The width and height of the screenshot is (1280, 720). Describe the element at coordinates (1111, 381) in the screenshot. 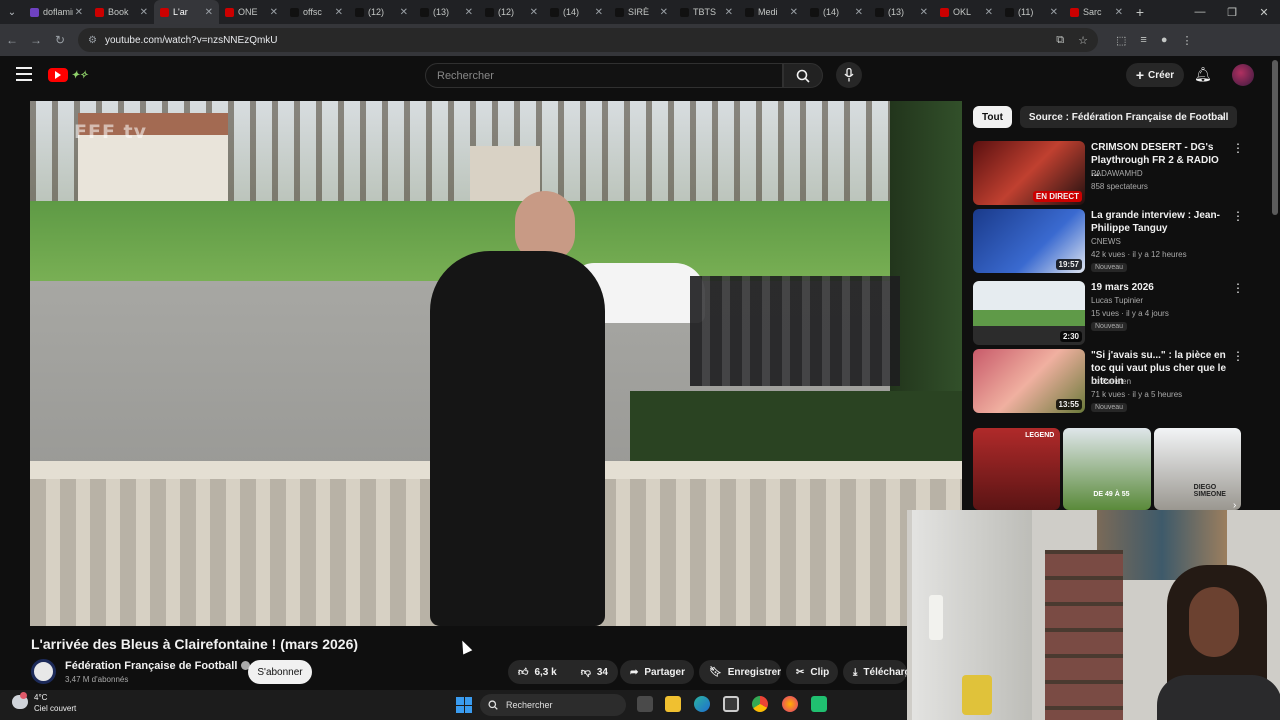

I see `recommendation-channel: Le Parisien` at that location.